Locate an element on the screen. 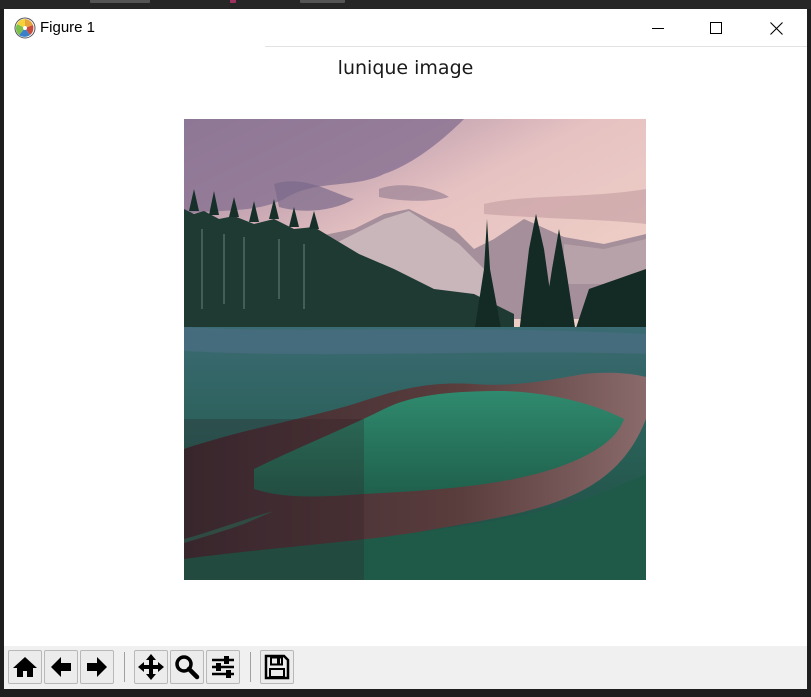 The height and width of the screenshot is (697, 811). maximize-button is located at coordinates (716, 28).